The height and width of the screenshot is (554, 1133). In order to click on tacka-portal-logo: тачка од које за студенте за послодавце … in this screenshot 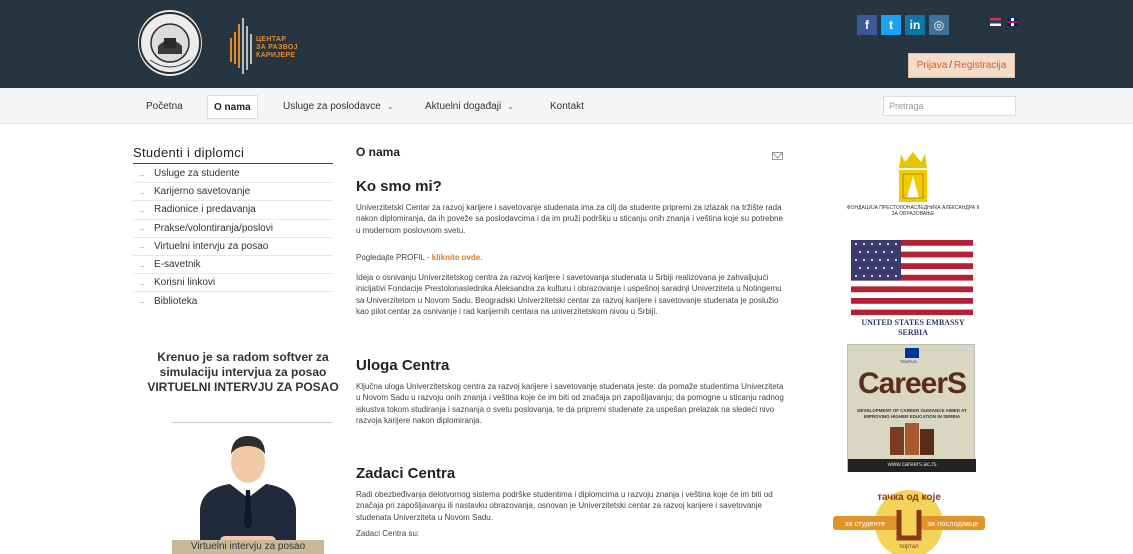, I will do `click(909, 518)`.